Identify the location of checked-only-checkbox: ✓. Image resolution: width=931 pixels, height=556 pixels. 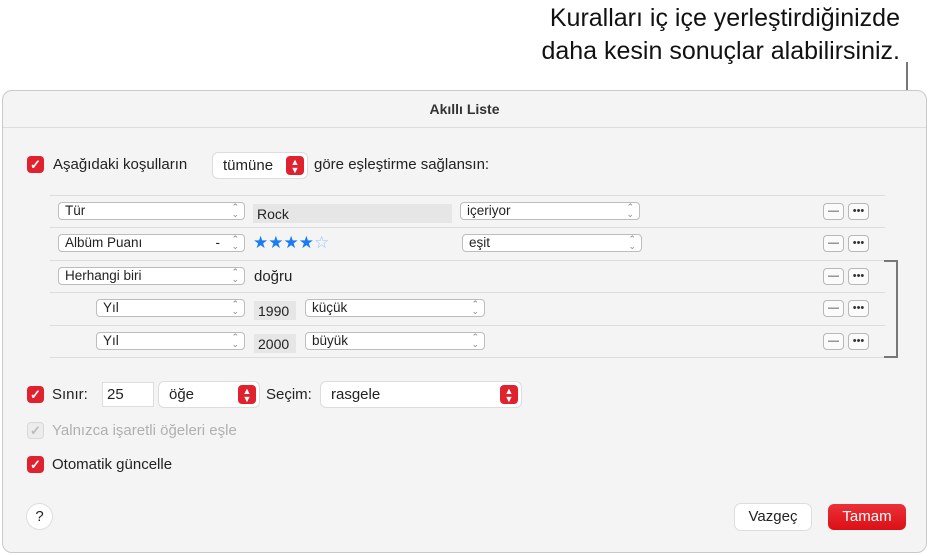
(35, 430).